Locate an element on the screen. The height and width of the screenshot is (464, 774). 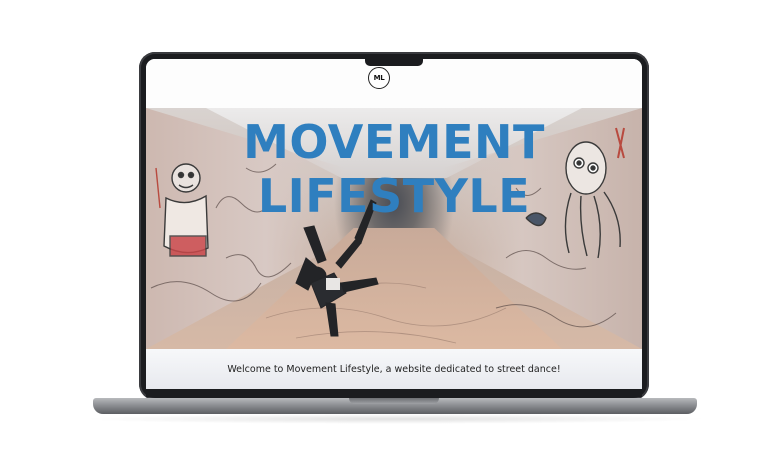
logo-text: ML is located at coordinates (379, 78).